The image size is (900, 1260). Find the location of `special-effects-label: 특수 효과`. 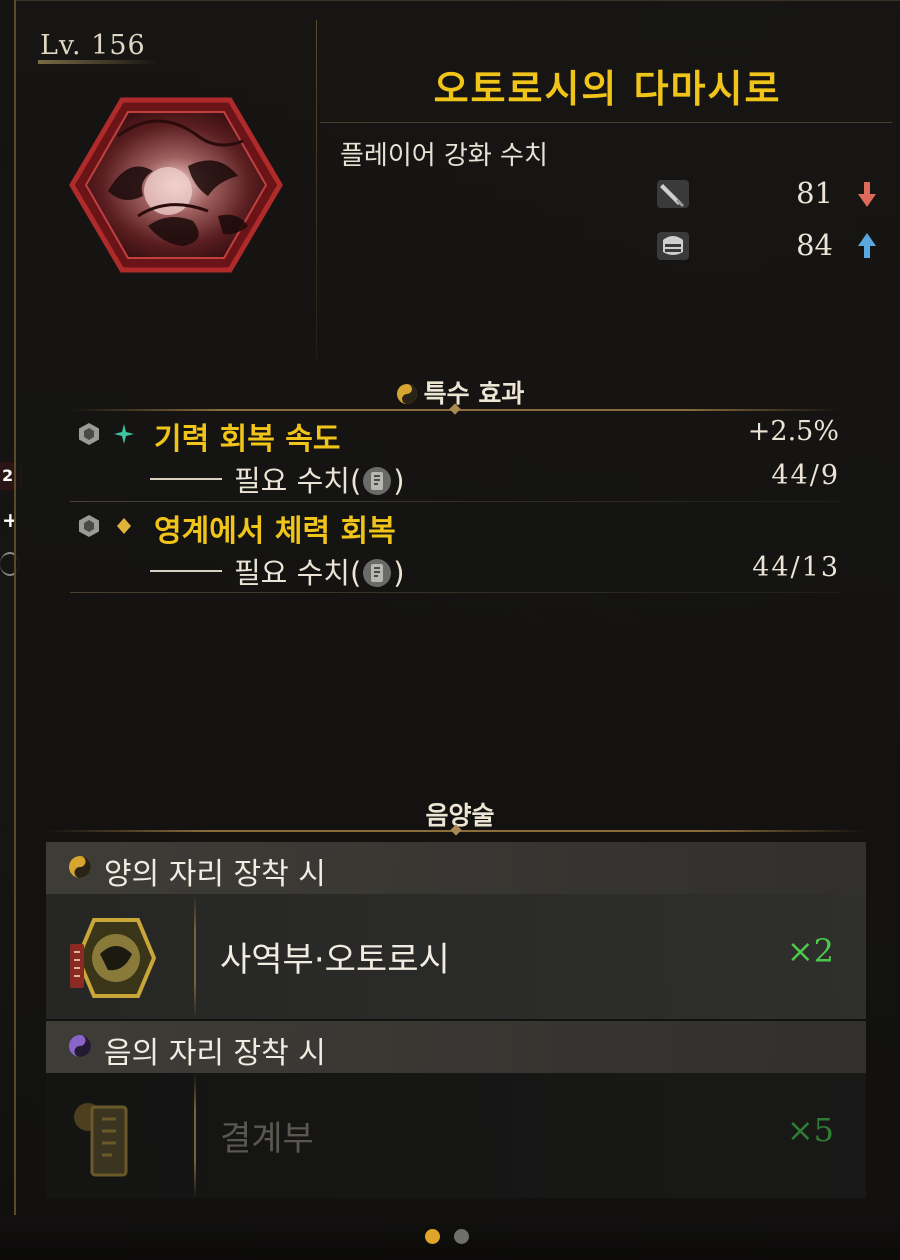

special-effects-label: 특수 효과 is located at coordinates (474, 393).